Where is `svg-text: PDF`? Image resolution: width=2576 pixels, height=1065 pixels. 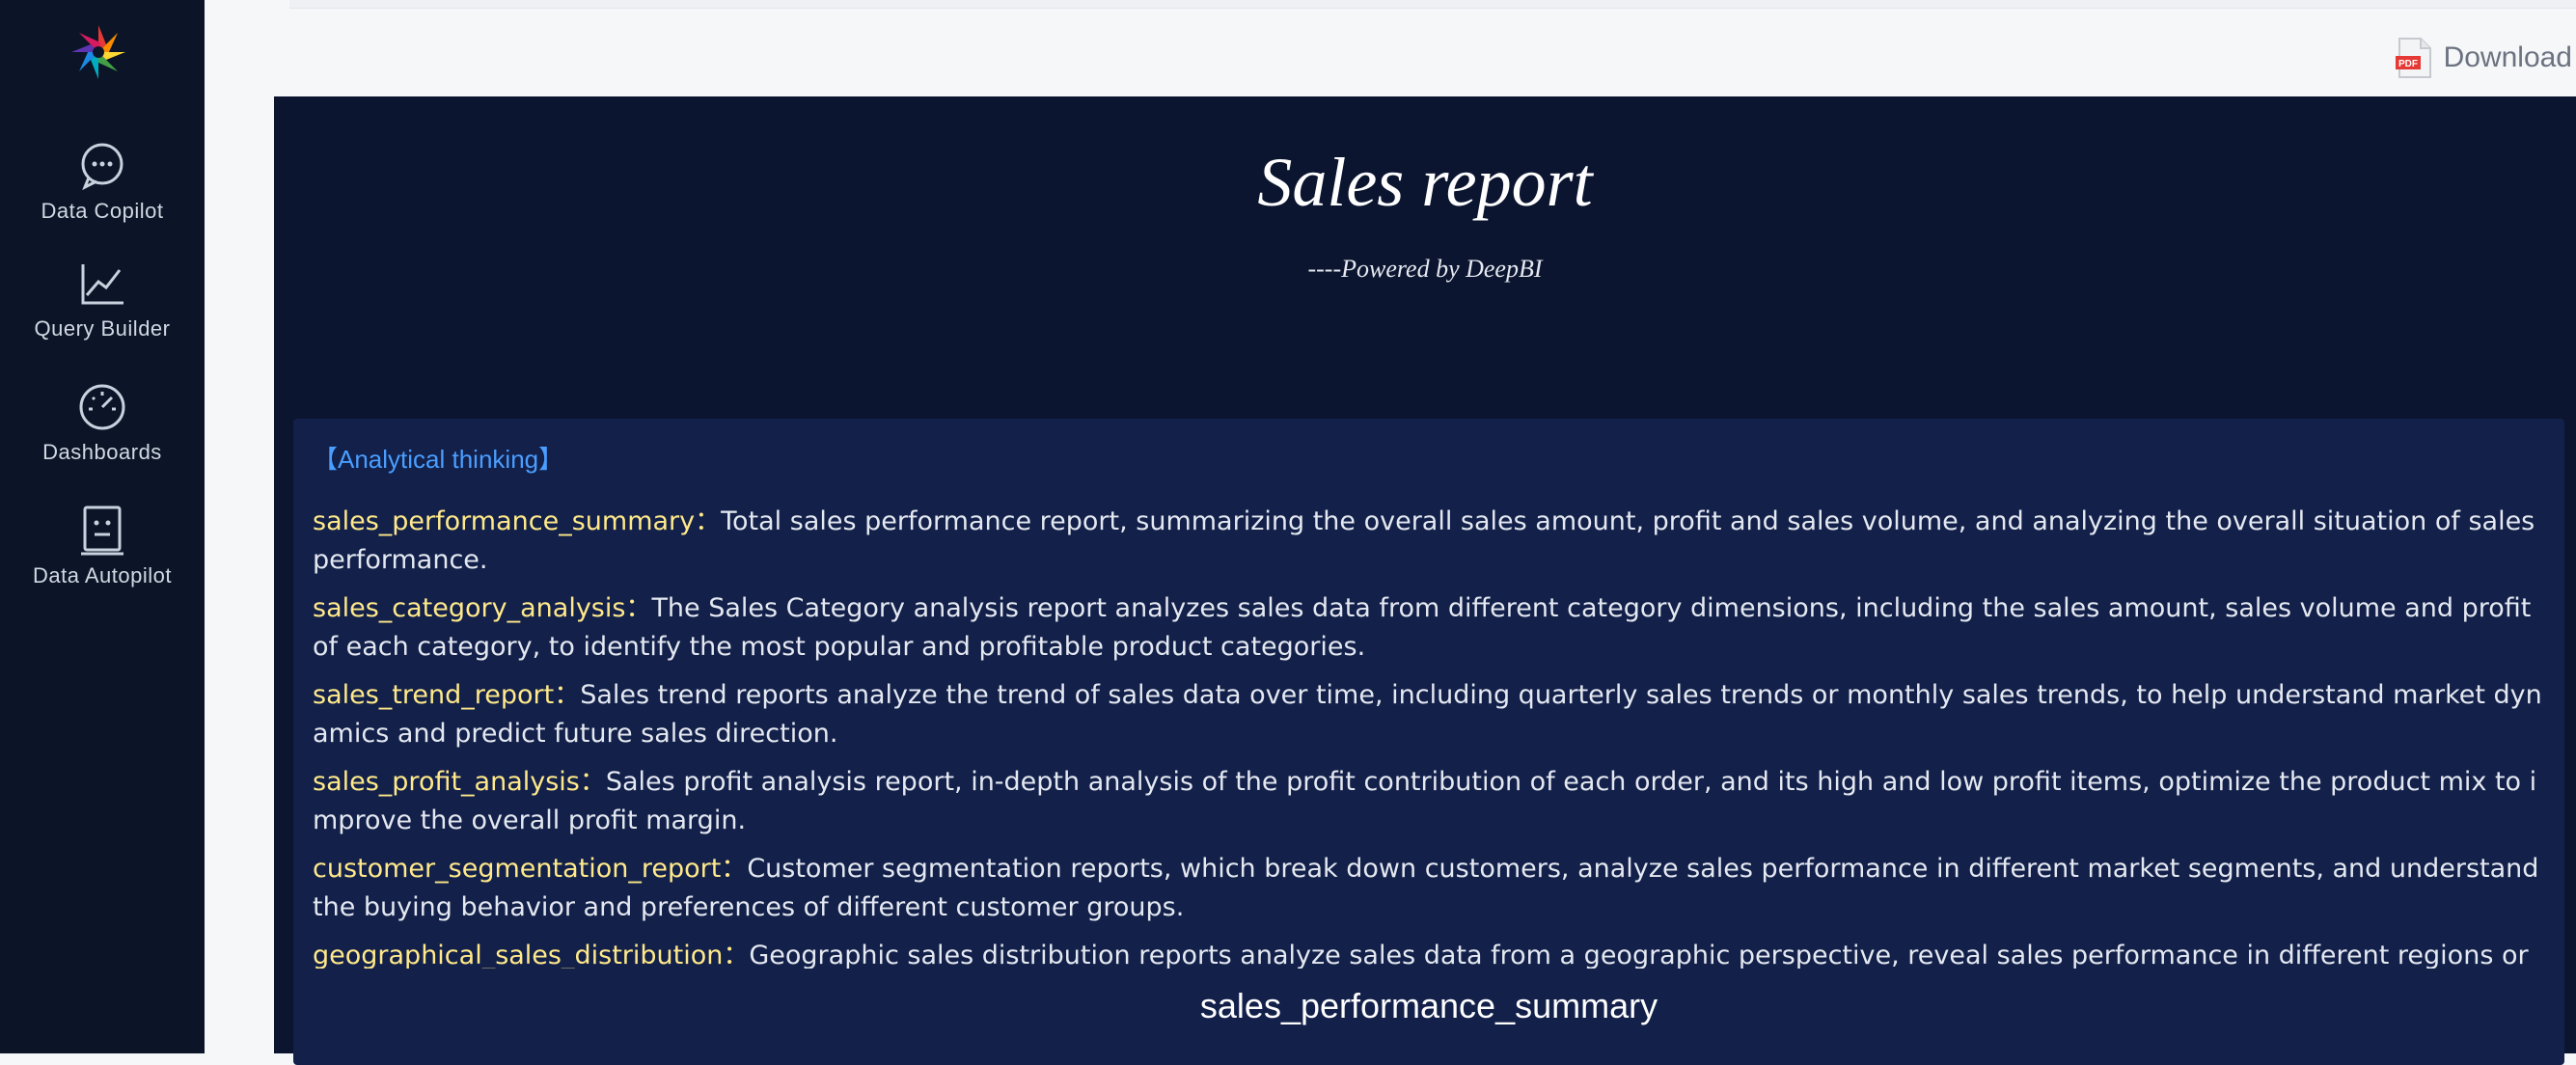 svg-text: PDF is located at coordinates (2408, 64).